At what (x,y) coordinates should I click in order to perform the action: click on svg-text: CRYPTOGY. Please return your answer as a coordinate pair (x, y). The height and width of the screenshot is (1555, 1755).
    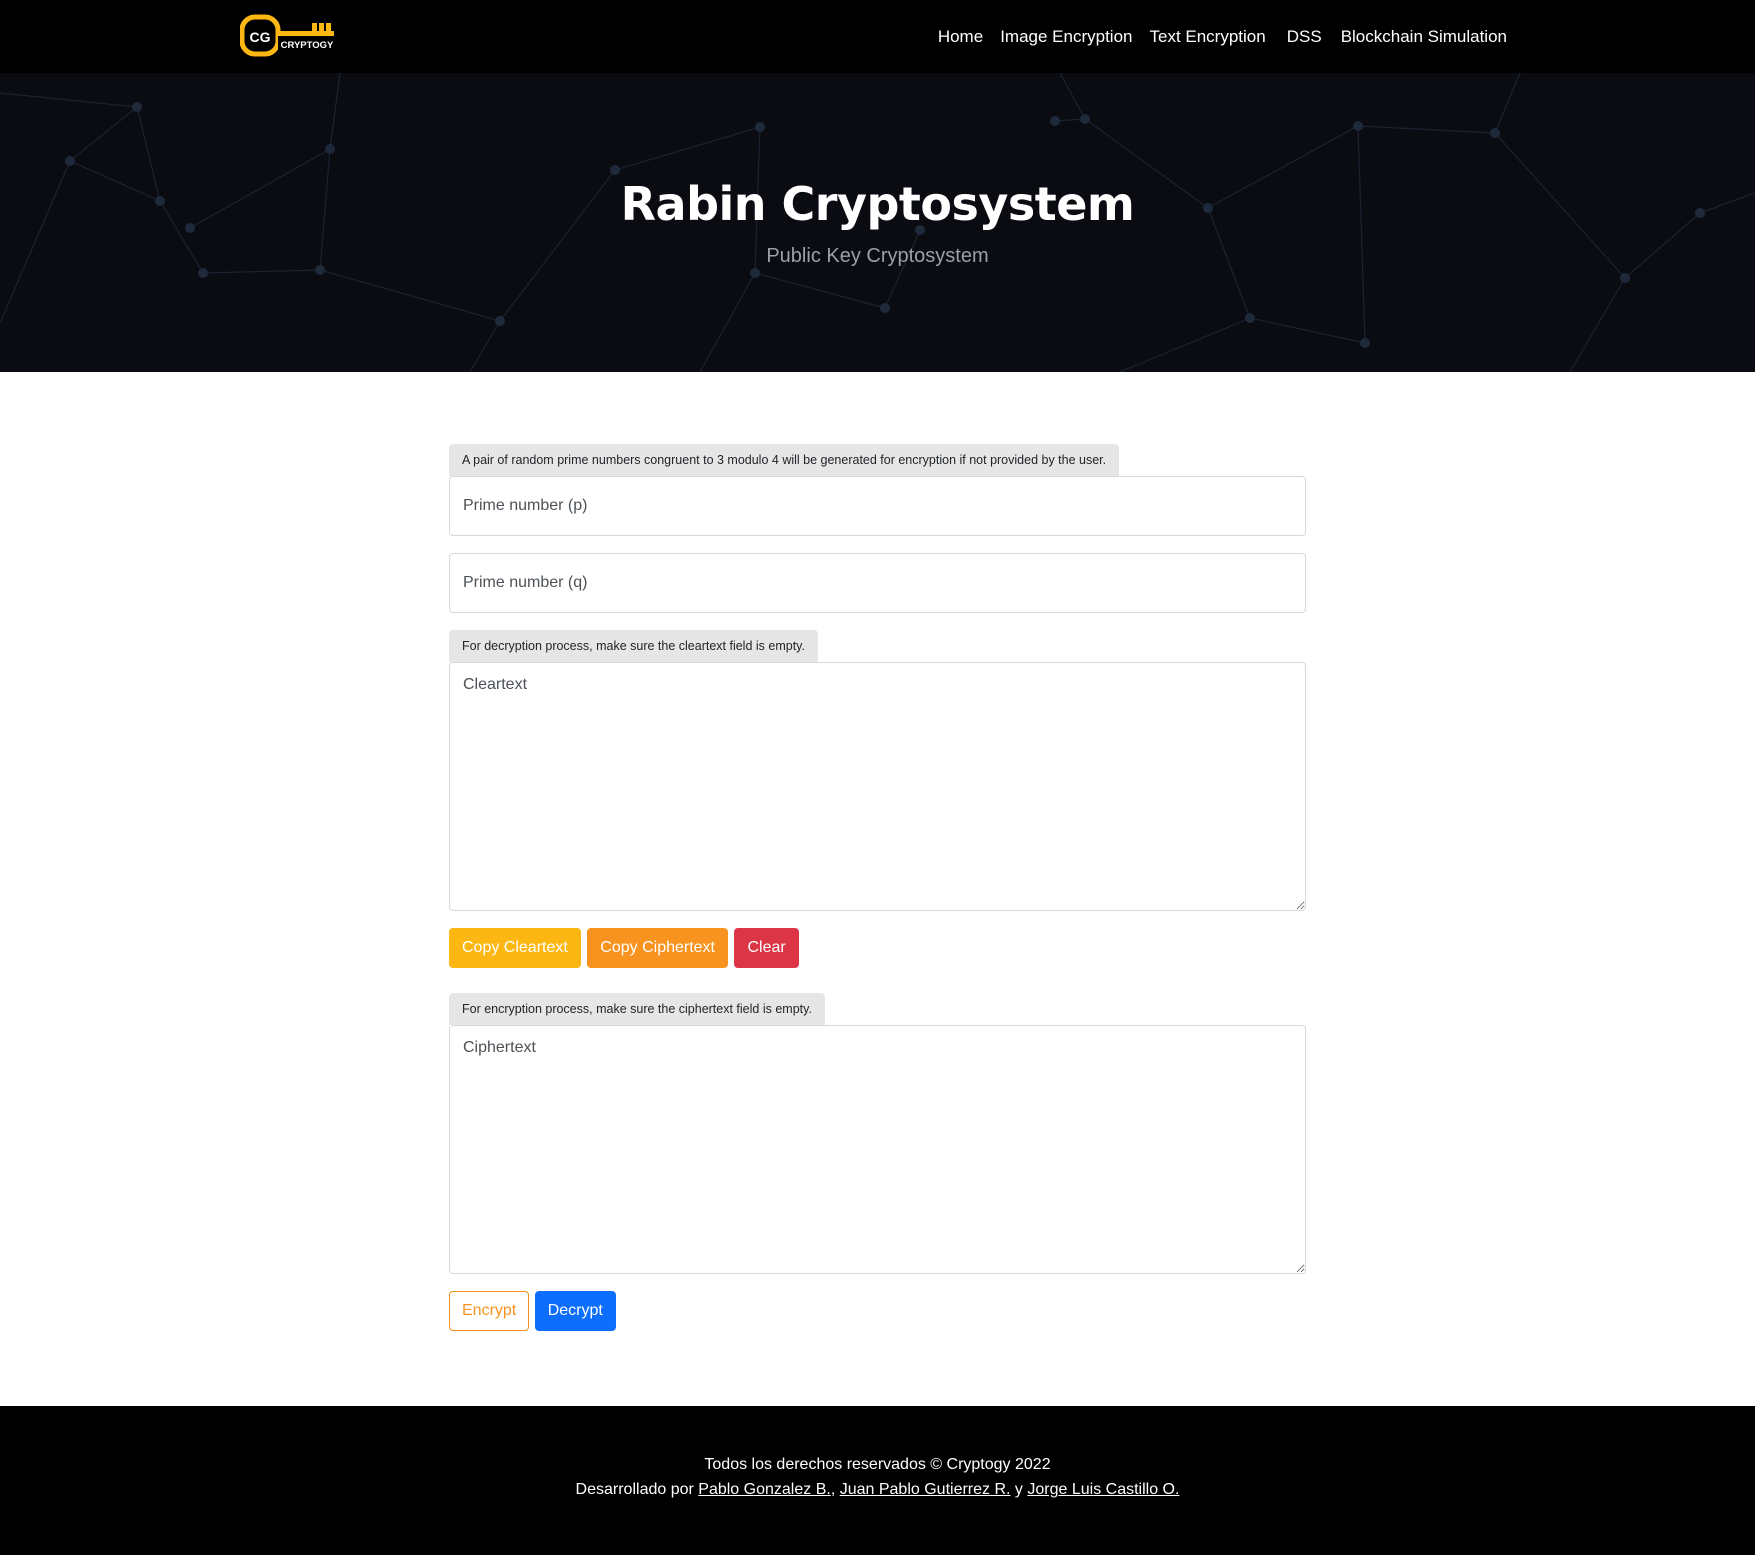
    Looking at the image, I should click on (307, 45).